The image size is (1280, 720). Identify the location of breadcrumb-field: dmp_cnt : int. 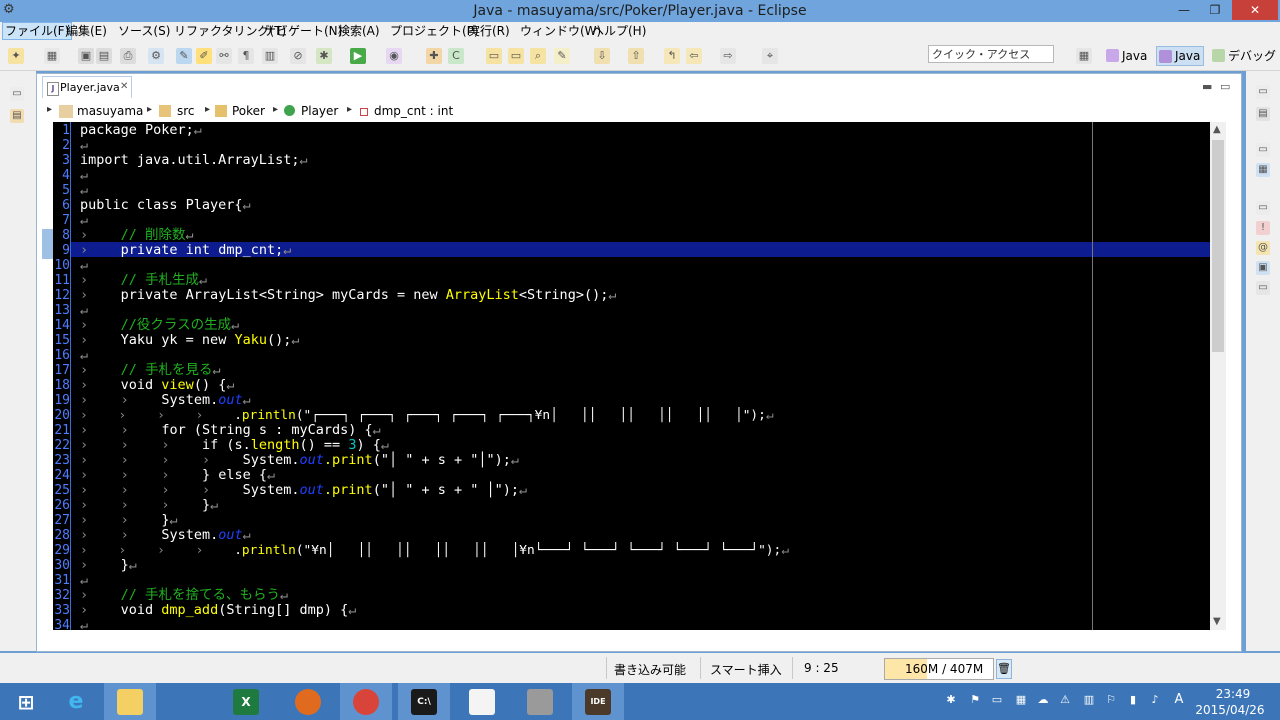
(413, 111).